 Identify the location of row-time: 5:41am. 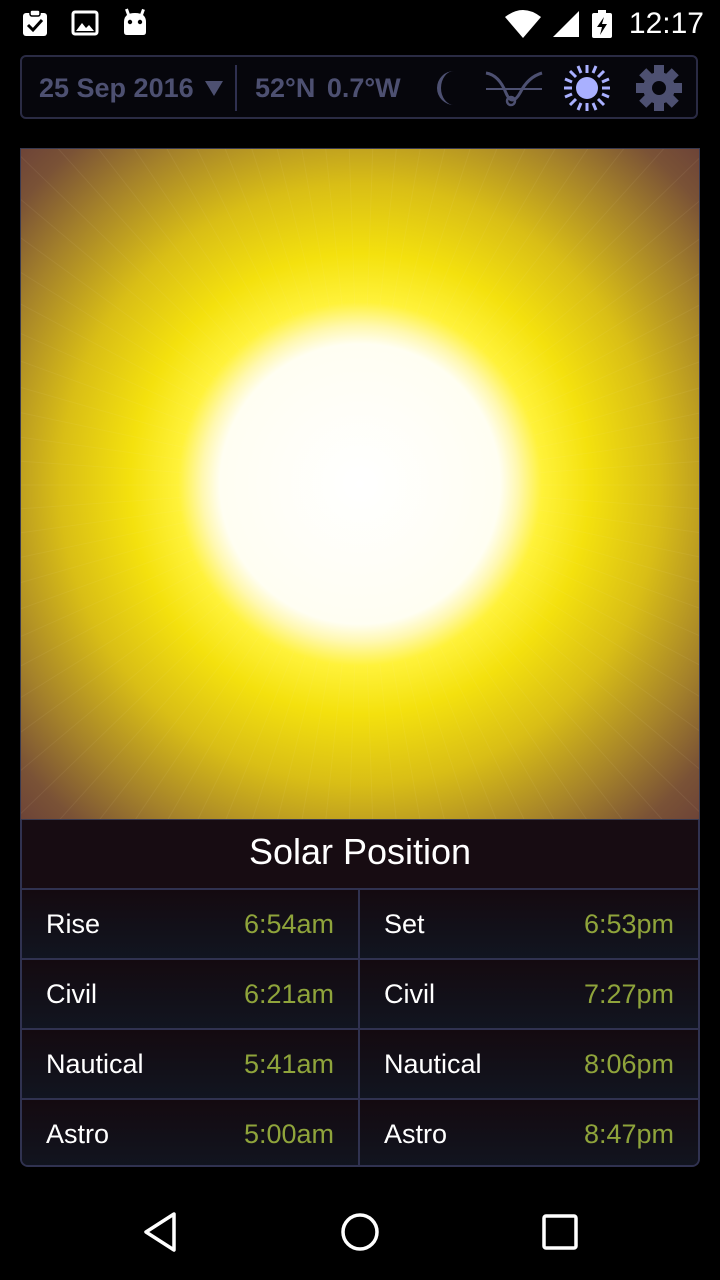
(288, 1064).